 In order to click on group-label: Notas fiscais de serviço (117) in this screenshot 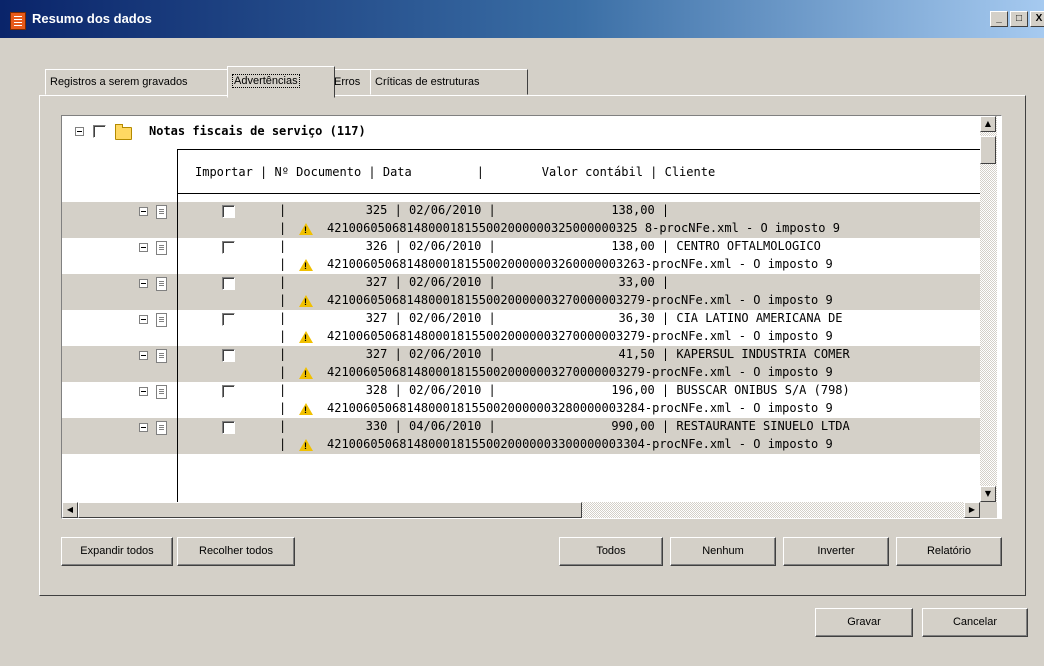, I will do `click(257, 131)`.